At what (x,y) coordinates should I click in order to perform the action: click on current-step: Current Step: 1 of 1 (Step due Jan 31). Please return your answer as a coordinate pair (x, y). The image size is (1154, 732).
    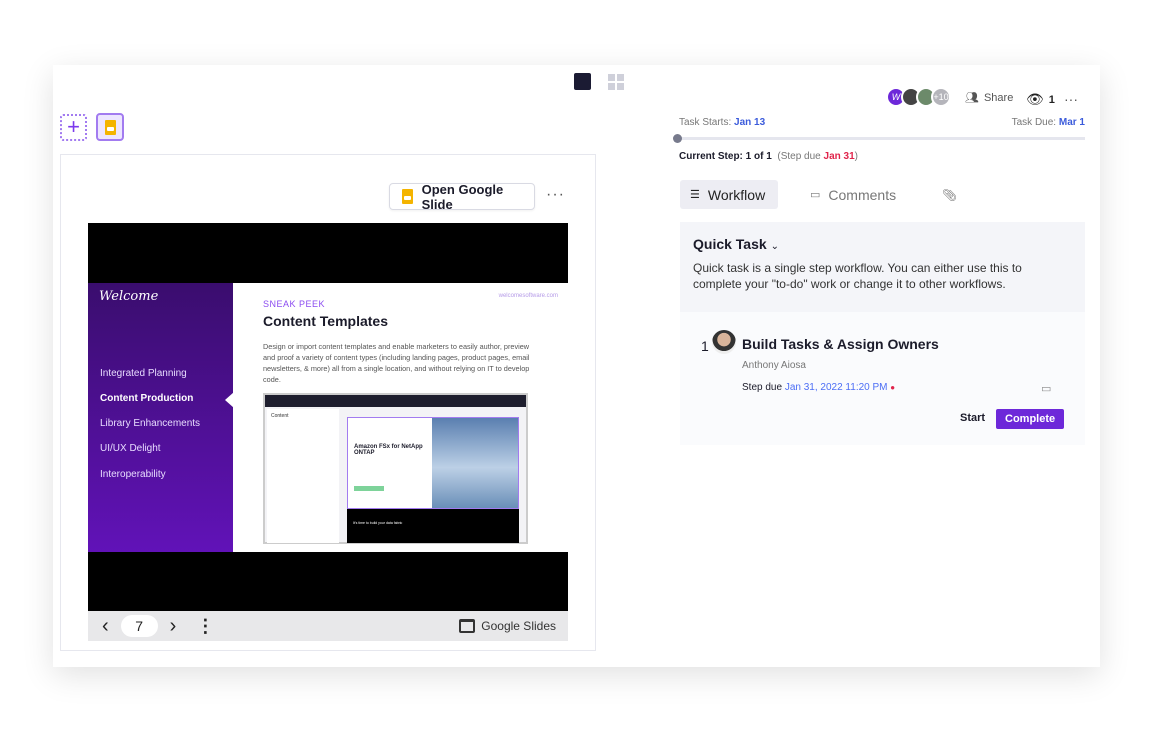
    Looking at the image, I should click on (768, 156).